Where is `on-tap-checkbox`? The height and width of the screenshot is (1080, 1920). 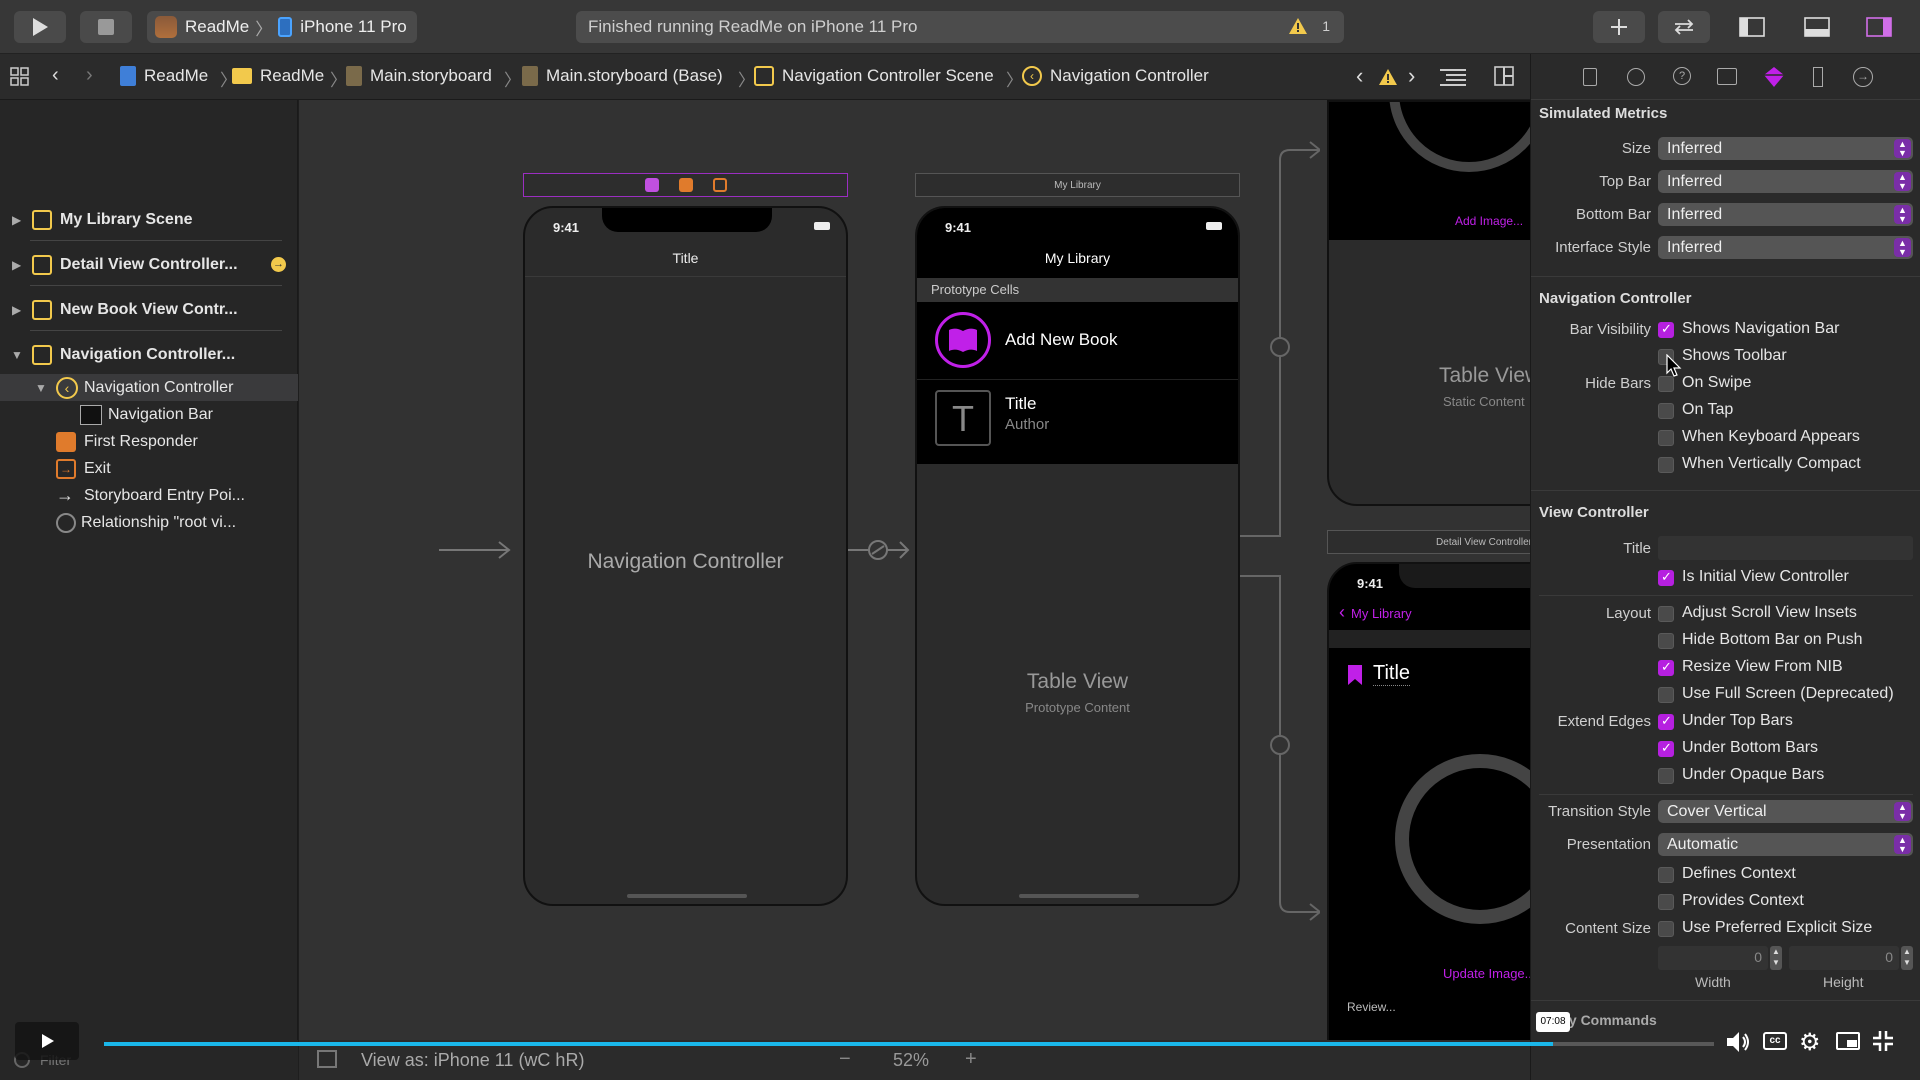 on-tap-checkbox is located at coordinates (1666, 411).